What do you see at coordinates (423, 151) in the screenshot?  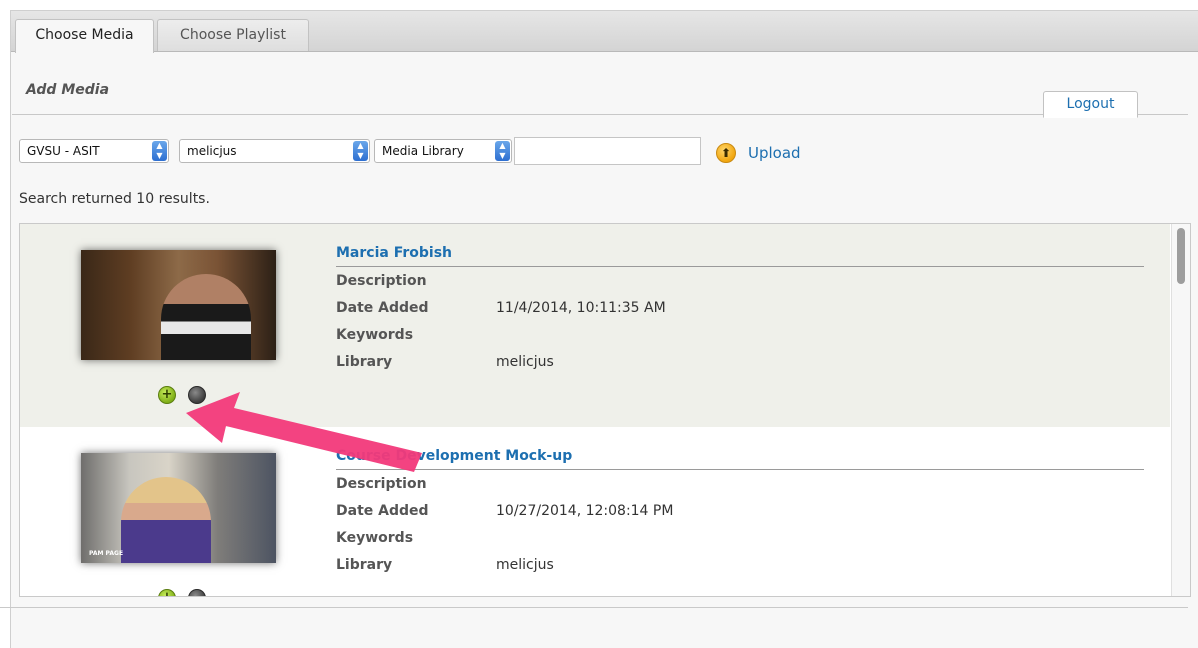 I see `source-select-value: Media Library` at bounding box center [423, 151].